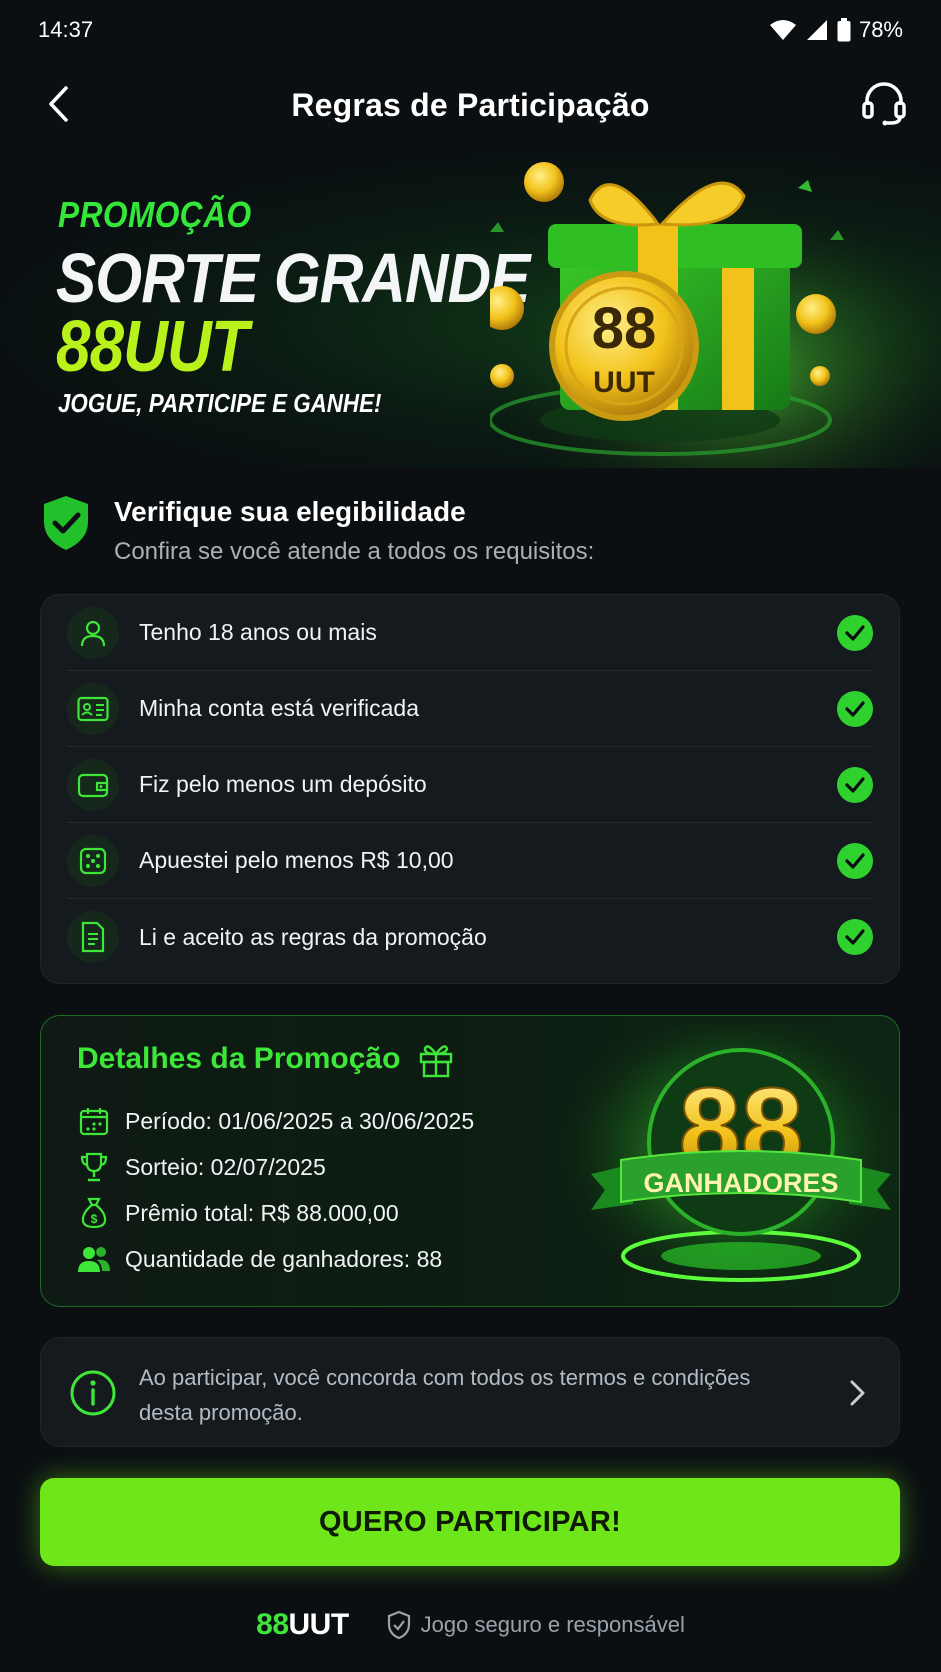  Describe the element at coordinates (319, 1624) in the screenshot. I see `logo-text: UUT` at that location.